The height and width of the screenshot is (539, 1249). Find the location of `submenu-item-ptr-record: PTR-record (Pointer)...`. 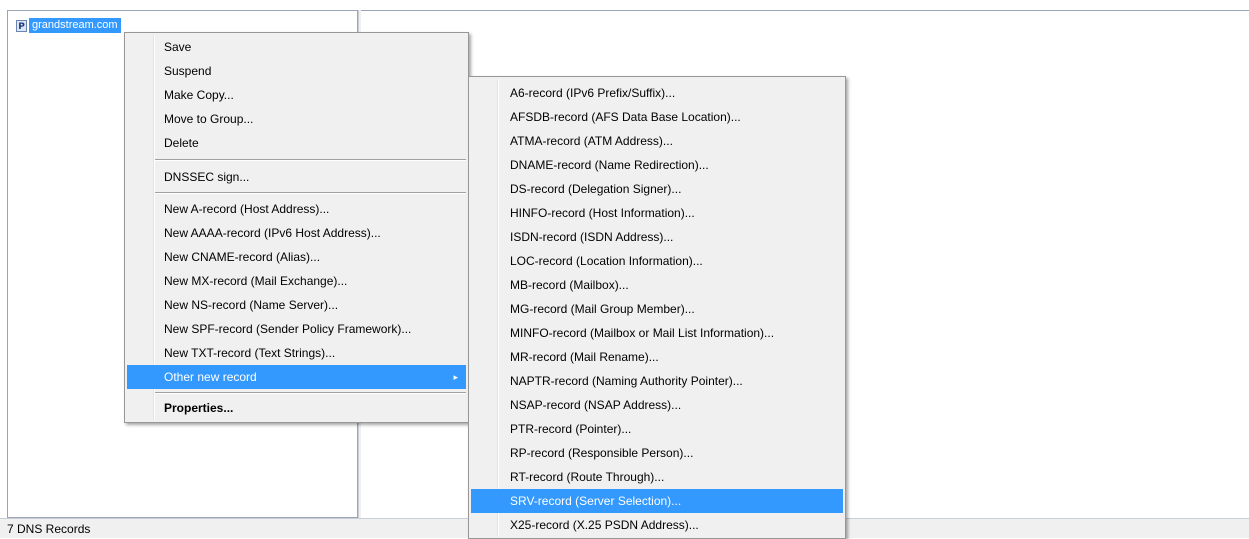

submenu-item-ptr-record: PTR-record (Pointer)... is located at coordinates (657, 429).